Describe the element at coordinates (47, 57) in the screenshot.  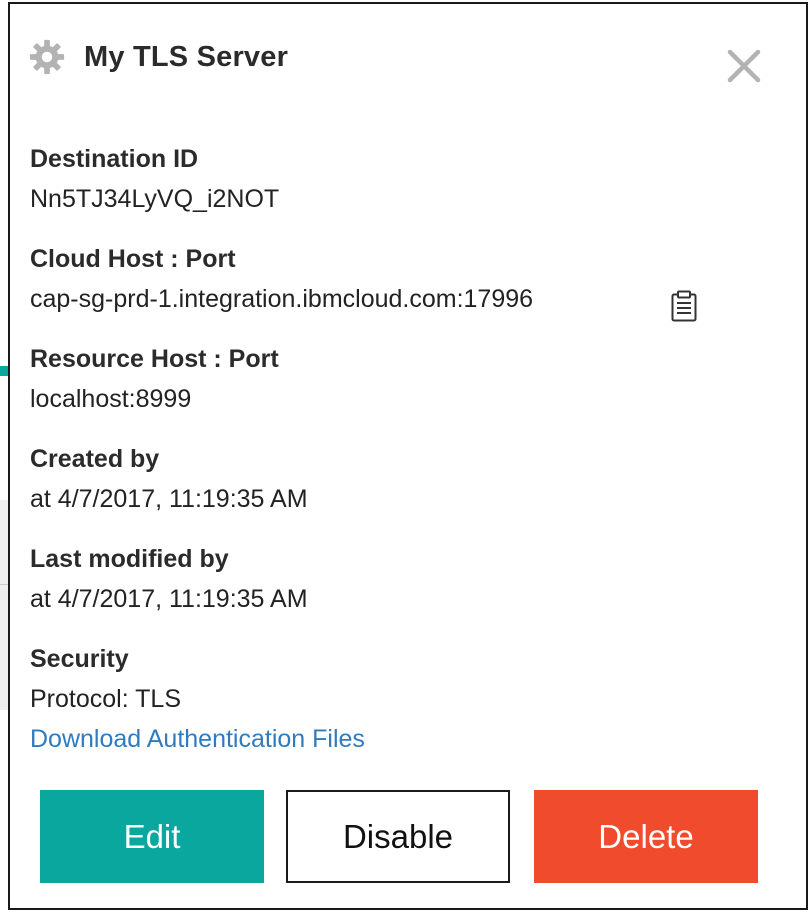
I see `gear-icon` at that location.